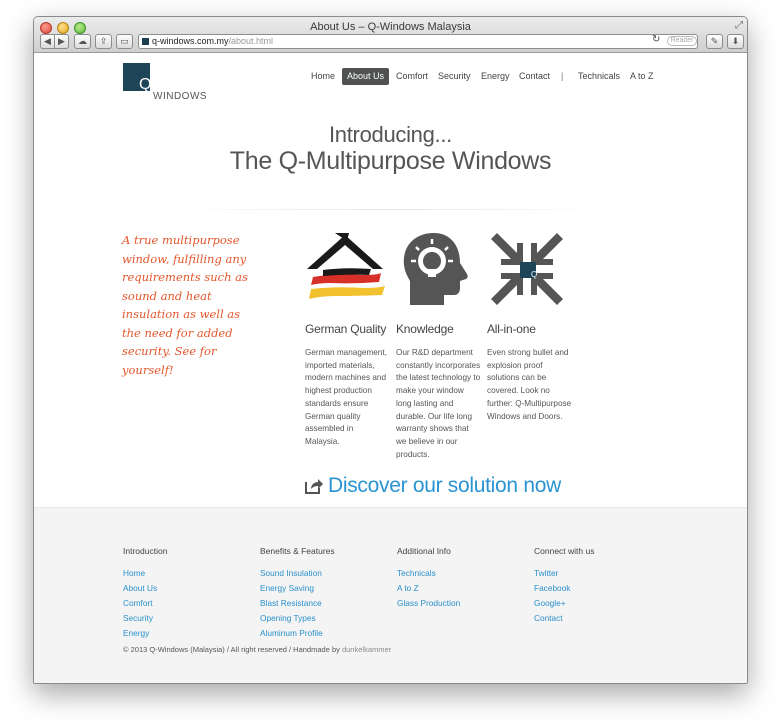 This screenshot has height=728, width=780. What do you see at coordinates (178, 83) in the screenshot?
I see `logo: Q WINDOWS` at bounding box center [178, 83].